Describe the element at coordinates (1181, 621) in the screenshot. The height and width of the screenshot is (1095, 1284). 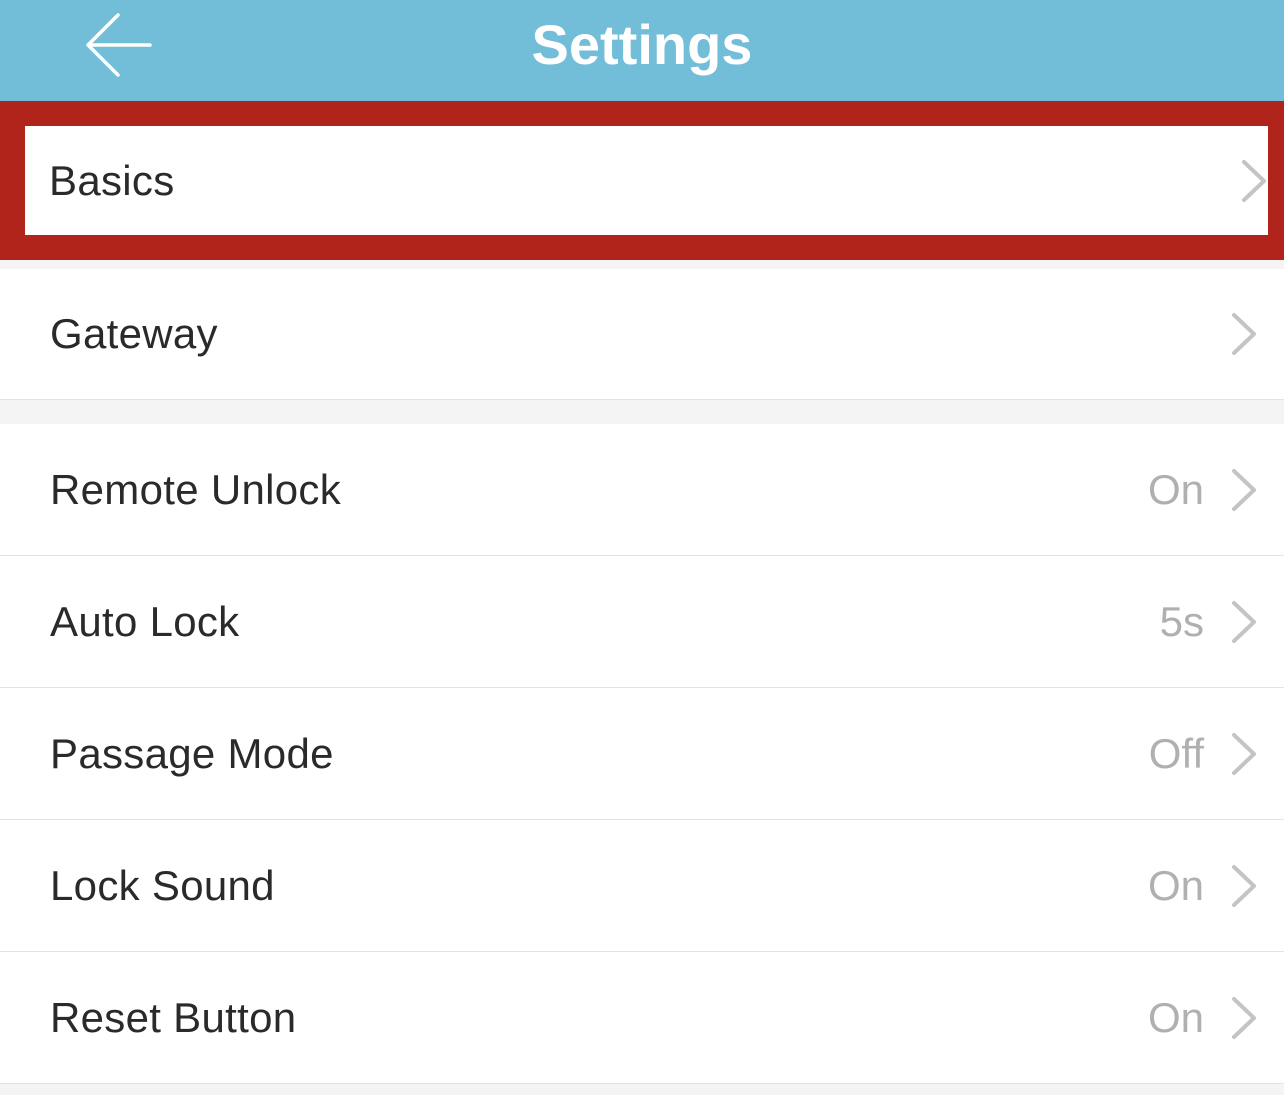
I see `settings-item-value: 5s` at that location.